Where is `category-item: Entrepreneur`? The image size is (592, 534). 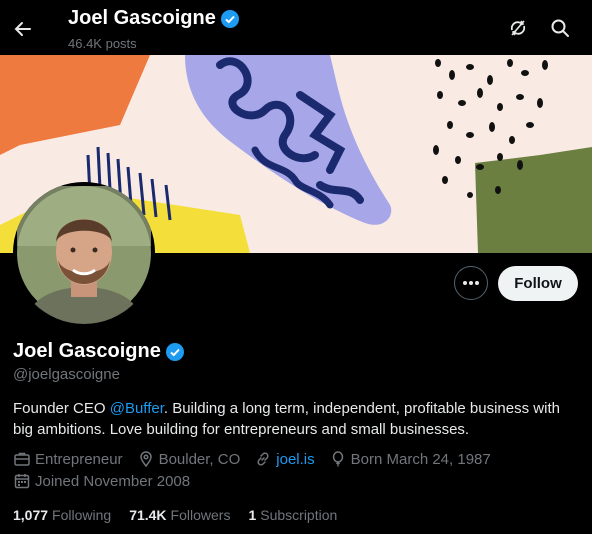 category-item: Entrepreneur is located at coordinates (68, 459).